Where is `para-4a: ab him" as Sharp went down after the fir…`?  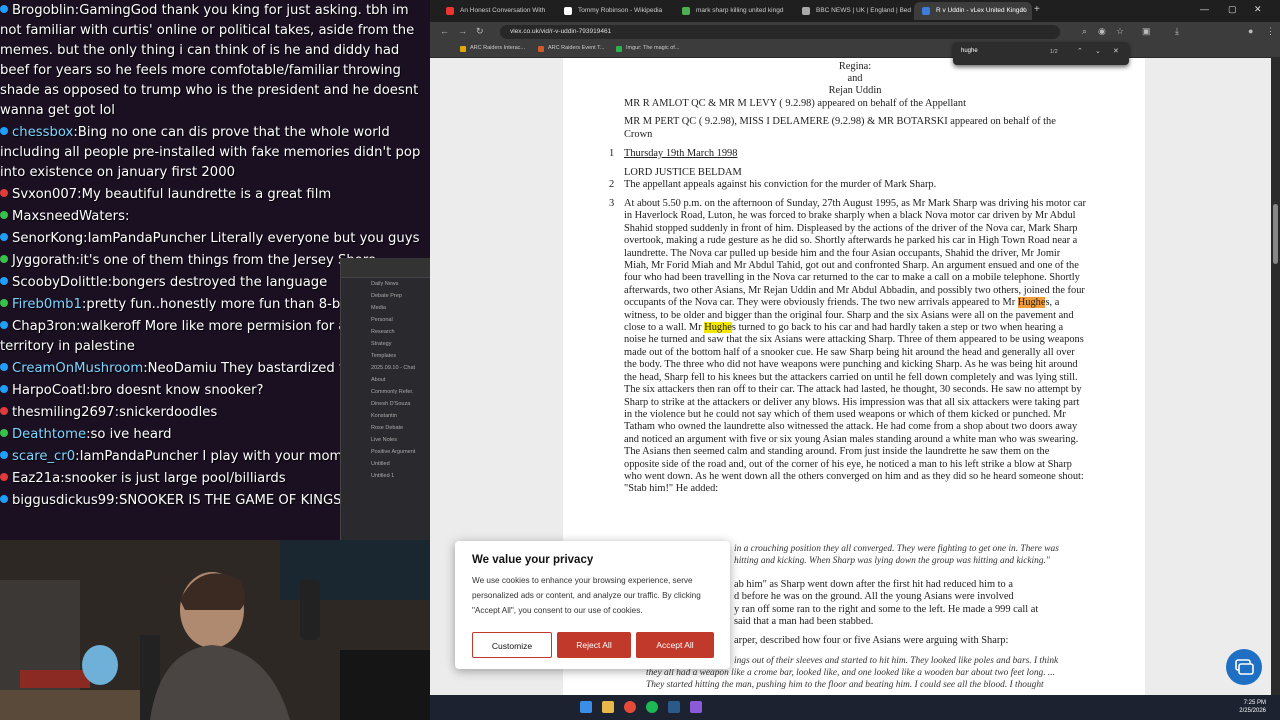 para-4a: ab him" as Sharp went down after the fir… is located at coordinates (873, 584).